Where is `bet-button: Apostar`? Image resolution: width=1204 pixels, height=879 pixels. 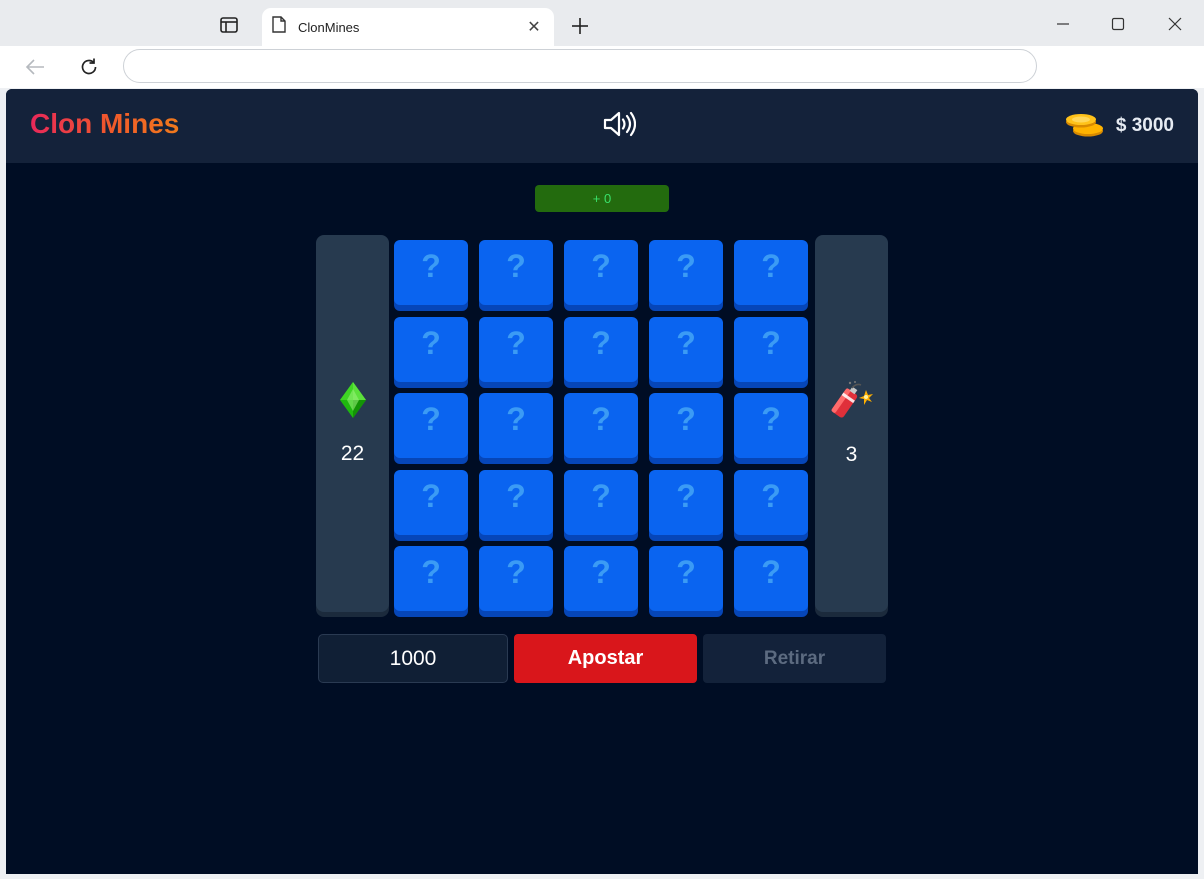
bet-button: Apostar is located at coordinates (605, 658).